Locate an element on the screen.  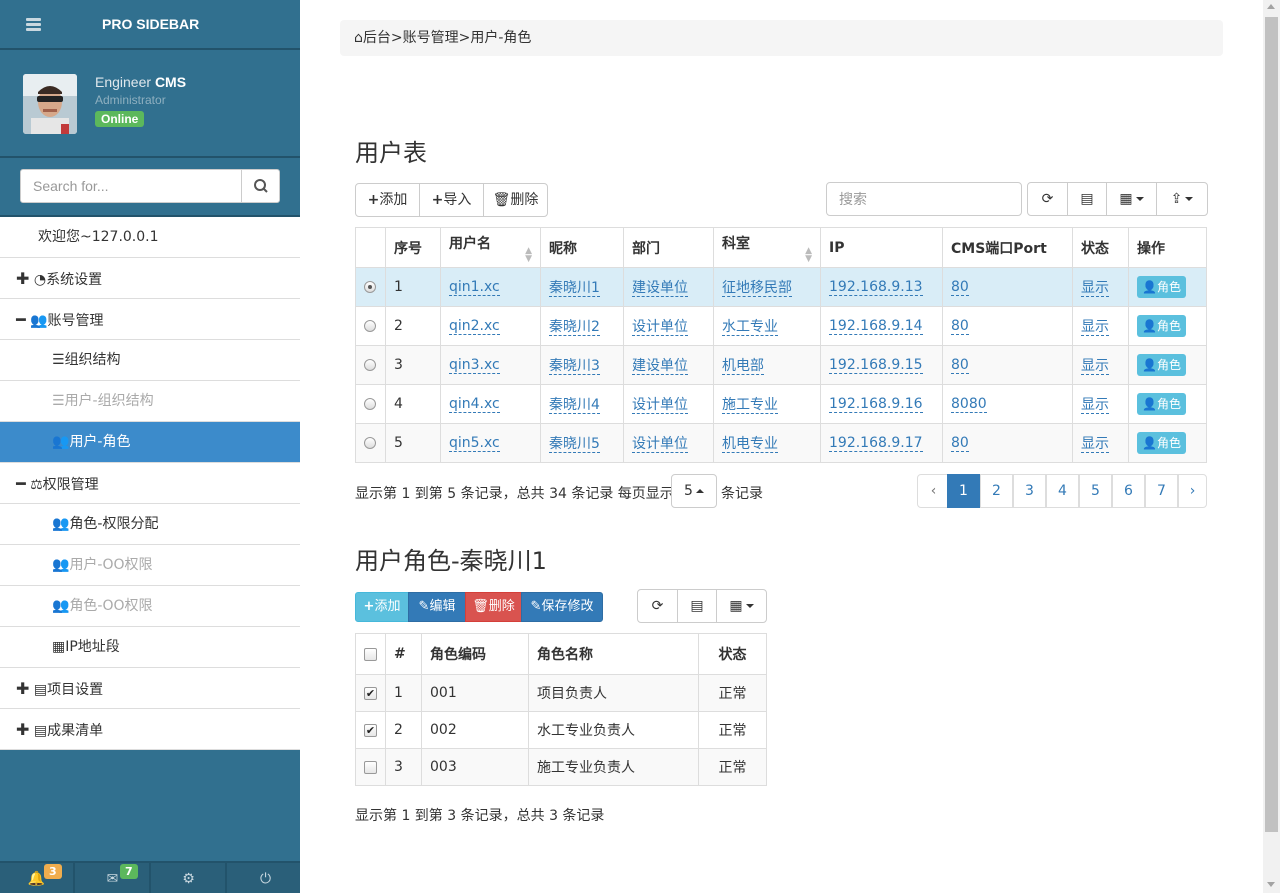
ip-link: 192.168.9.13 is located at coordinates (876, 287).